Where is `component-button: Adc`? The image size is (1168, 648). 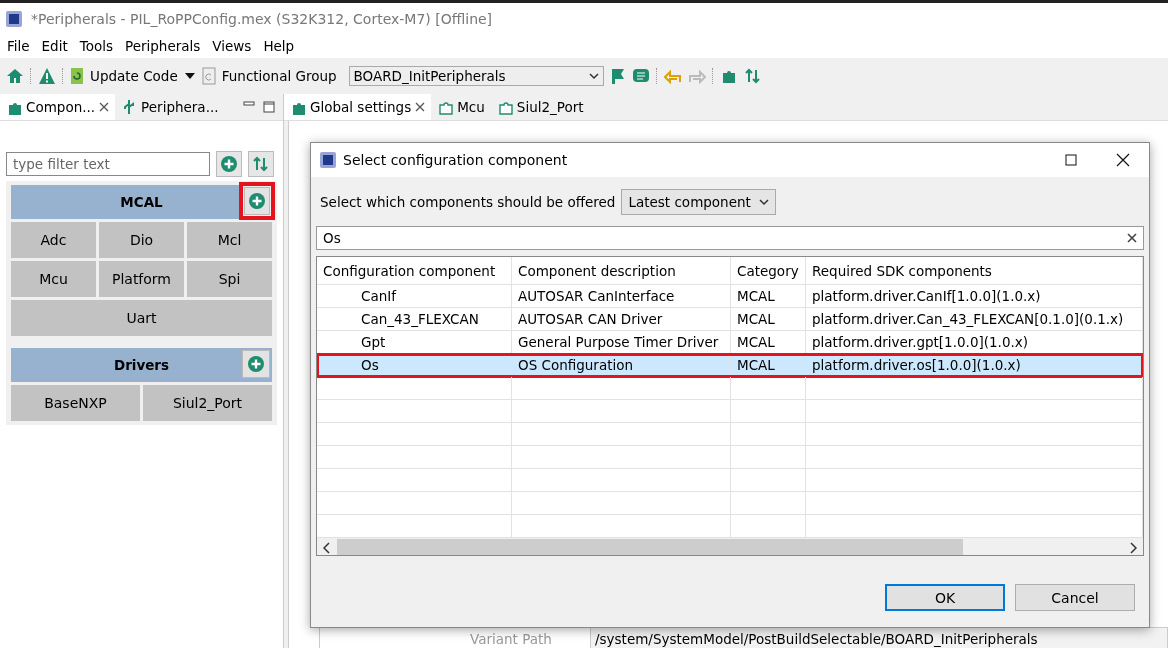
component-button: Adc is located at coordinates (53, 240).